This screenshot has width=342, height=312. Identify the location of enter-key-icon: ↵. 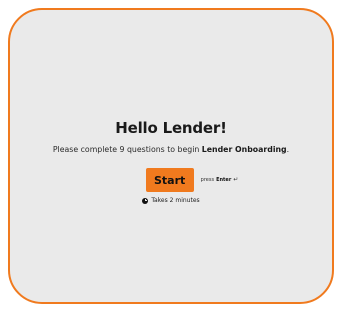
(236, 179).